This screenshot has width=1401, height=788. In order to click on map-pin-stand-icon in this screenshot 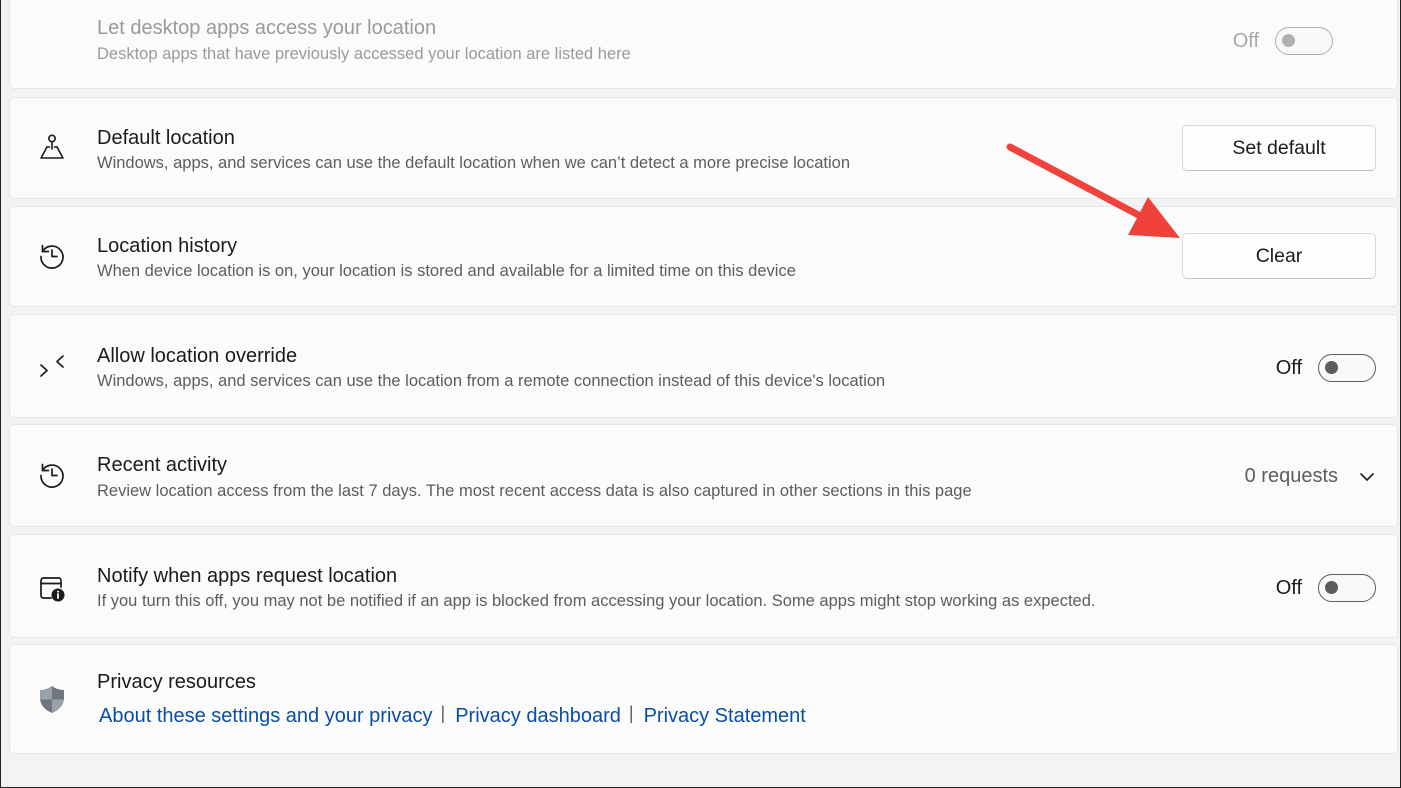, I will do `click(52, 147)`.